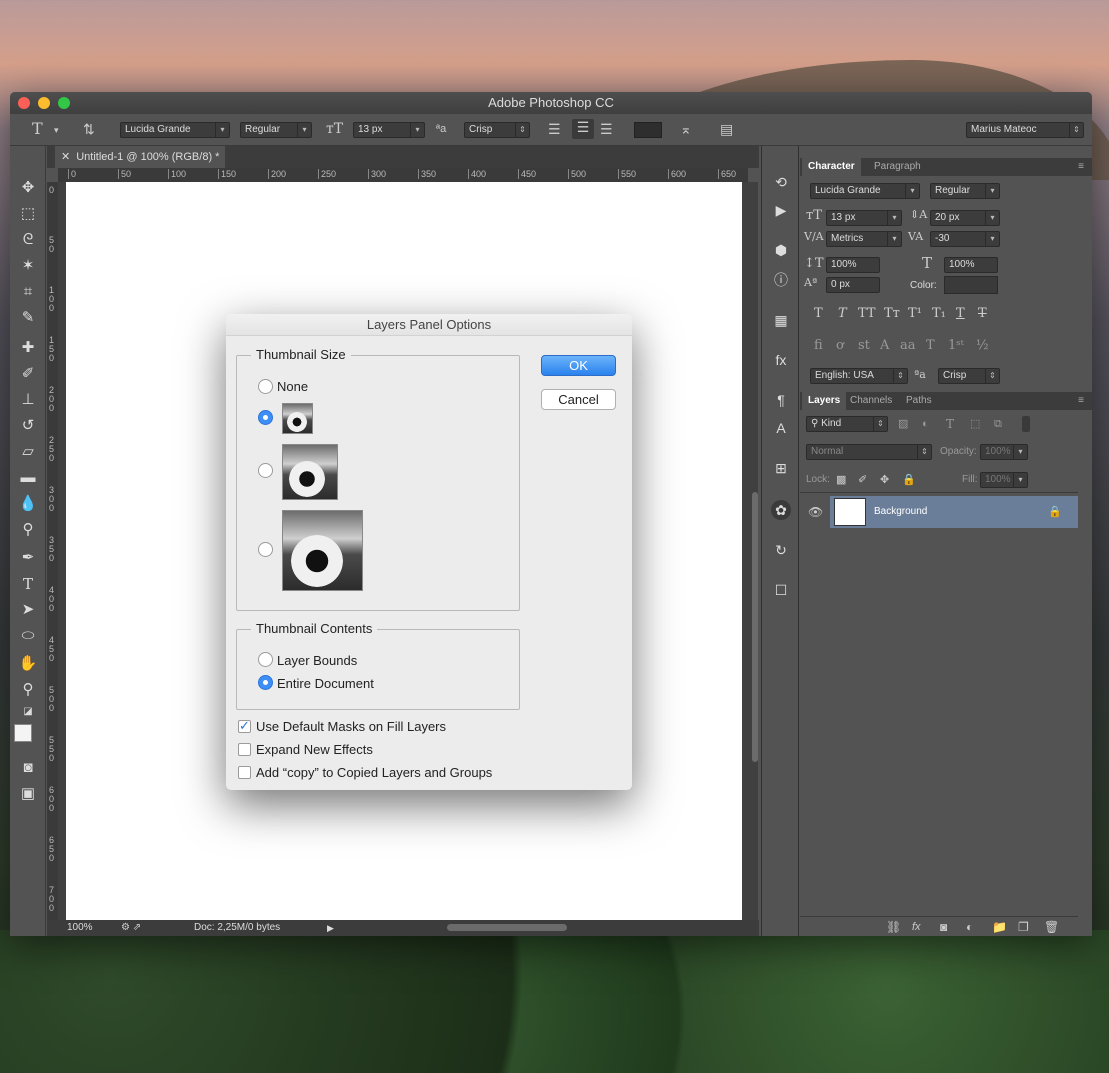 The image size is (1109, 1073). Describe the element at coordinates (89, 129) in the screenshot. I see `text-orientation-icon: ⇅` at that location.